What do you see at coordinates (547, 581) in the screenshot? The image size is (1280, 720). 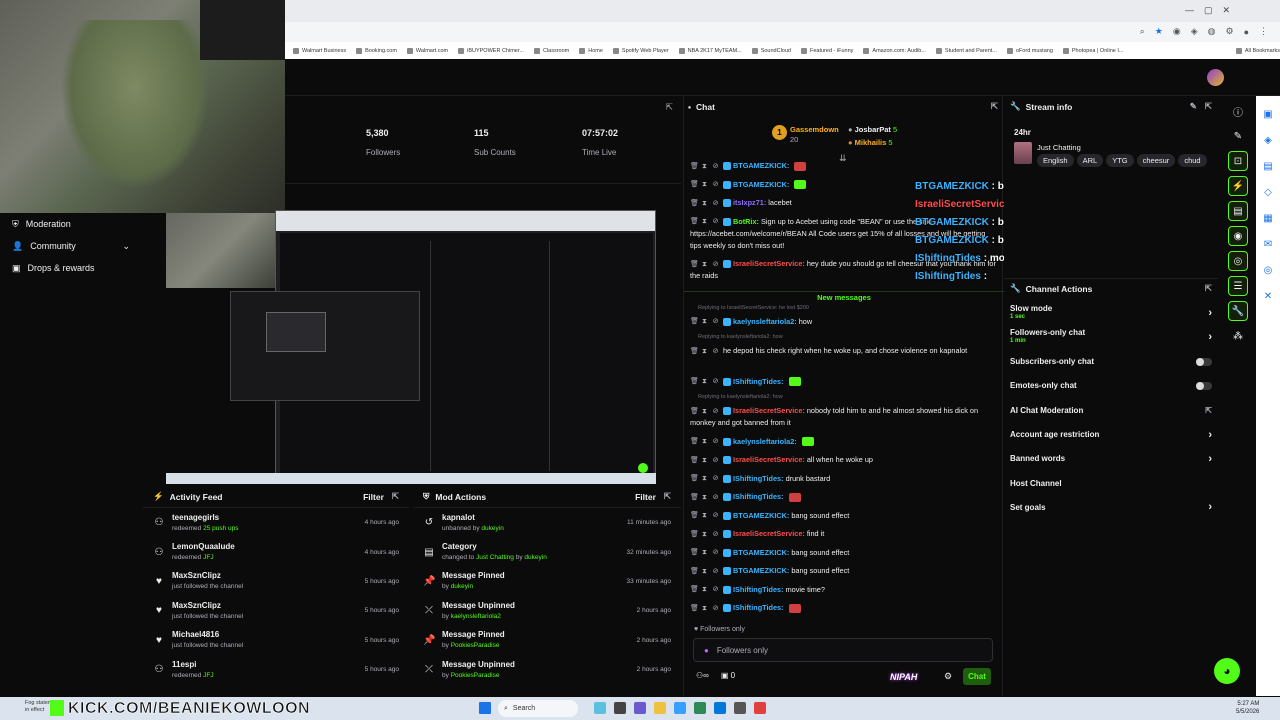 I see `mod-action-item: 📌 Message Pinned by dukeyin 33 minutes ago` at bounding box center [547, 581].